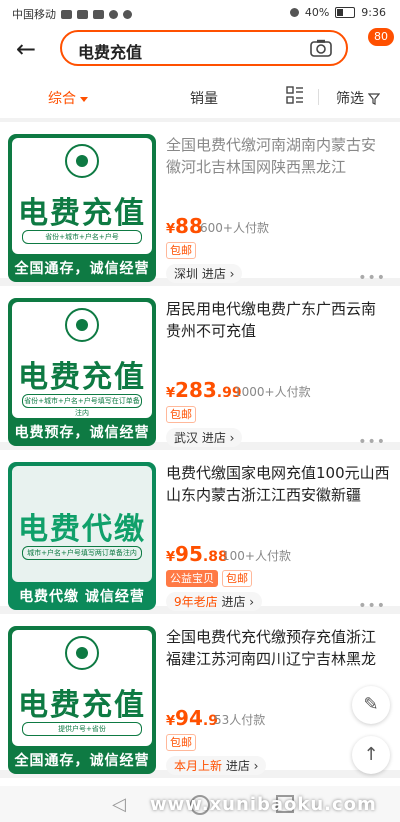 The height and width of the screenshot is (822, 400). Describe the element at coordinates (294, 12) in the screenshot. I see `alarm-icon` at that location.